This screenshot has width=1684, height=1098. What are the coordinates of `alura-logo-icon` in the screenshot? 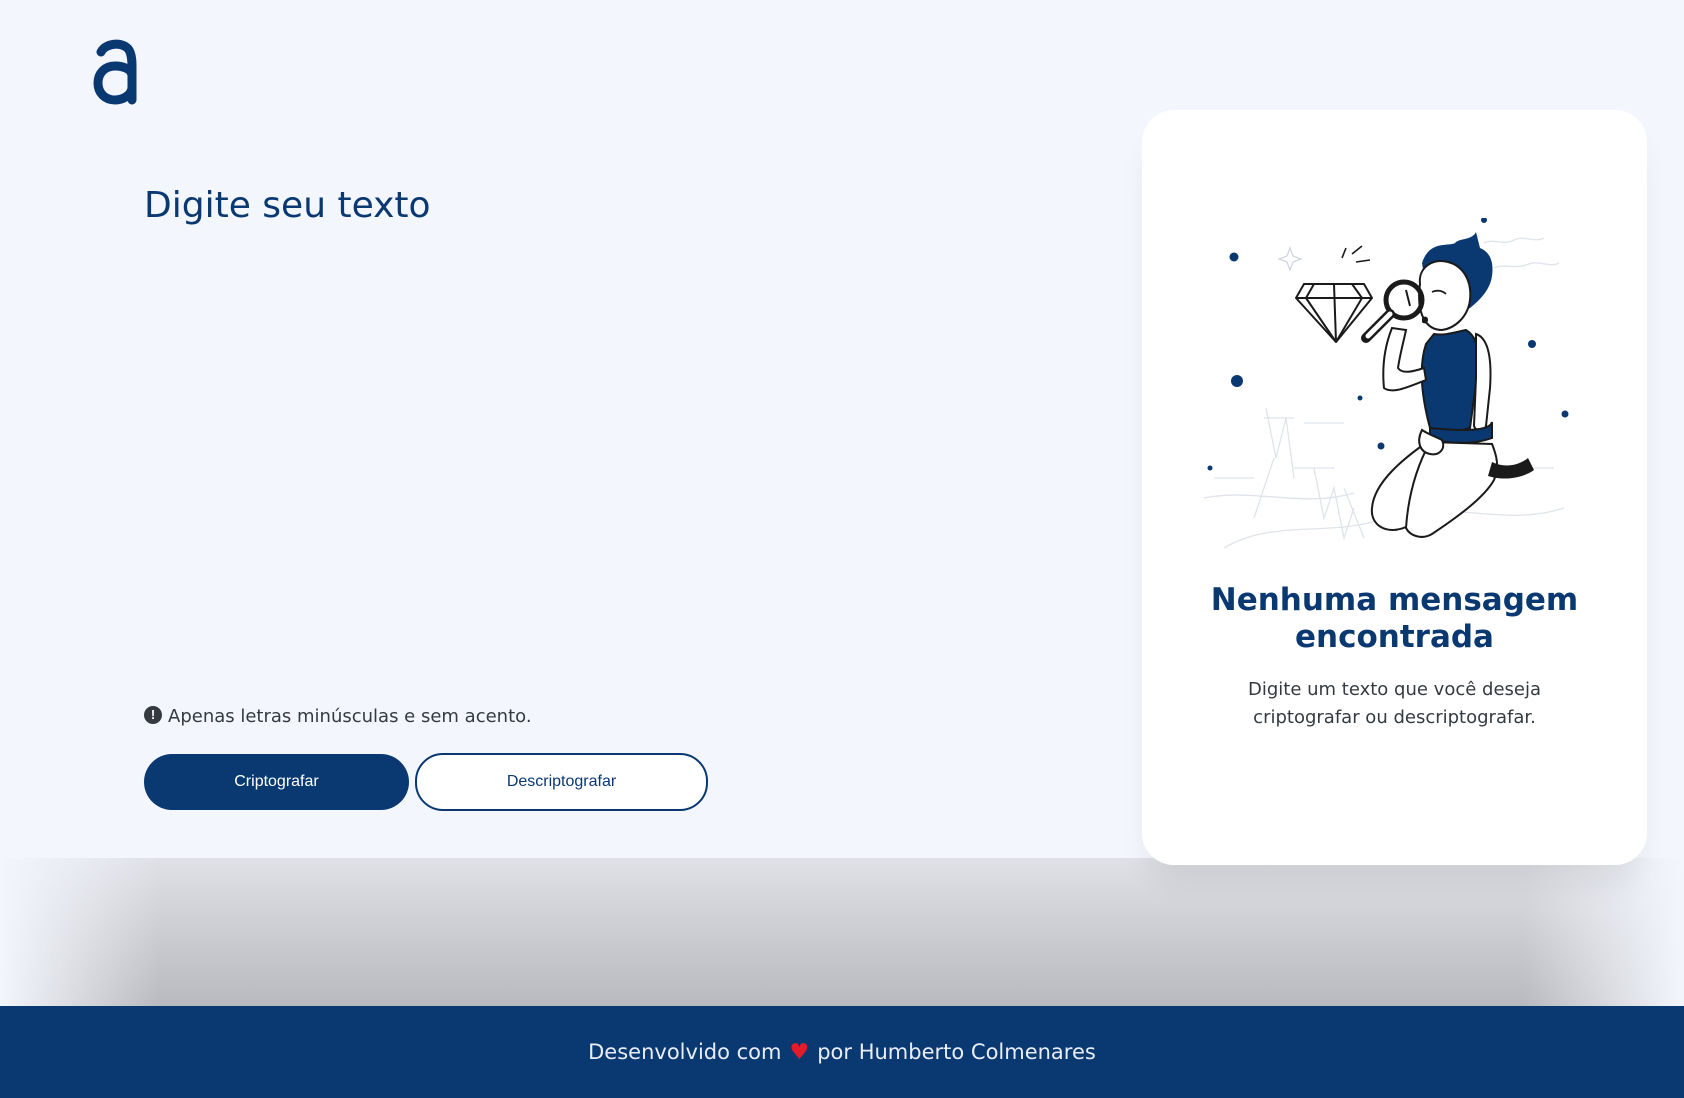 It's located at (115, 72).